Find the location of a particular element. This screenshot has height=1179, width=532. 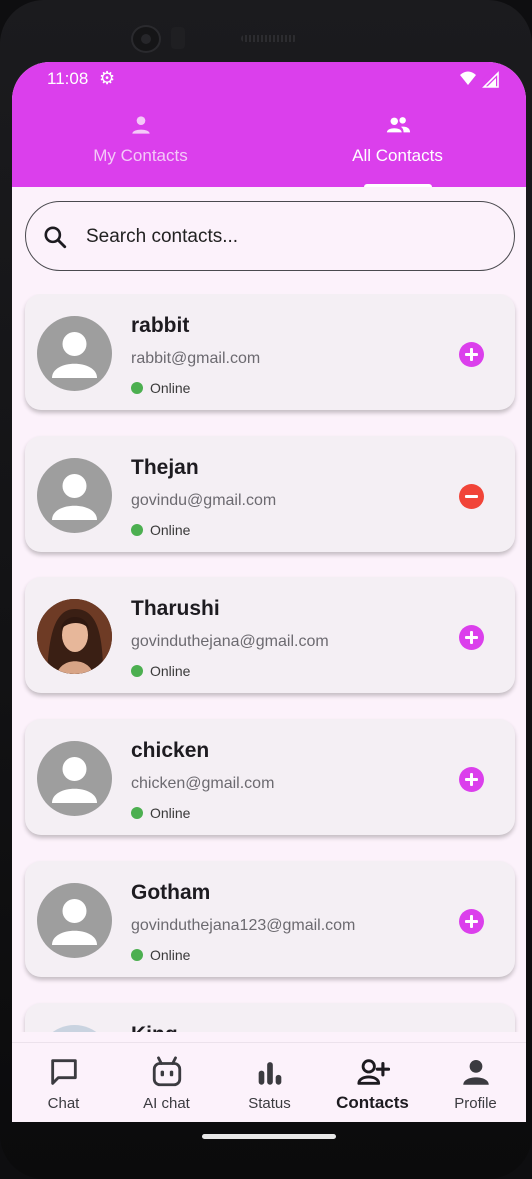

contact-name: King is located at coordinates (154, 1027).